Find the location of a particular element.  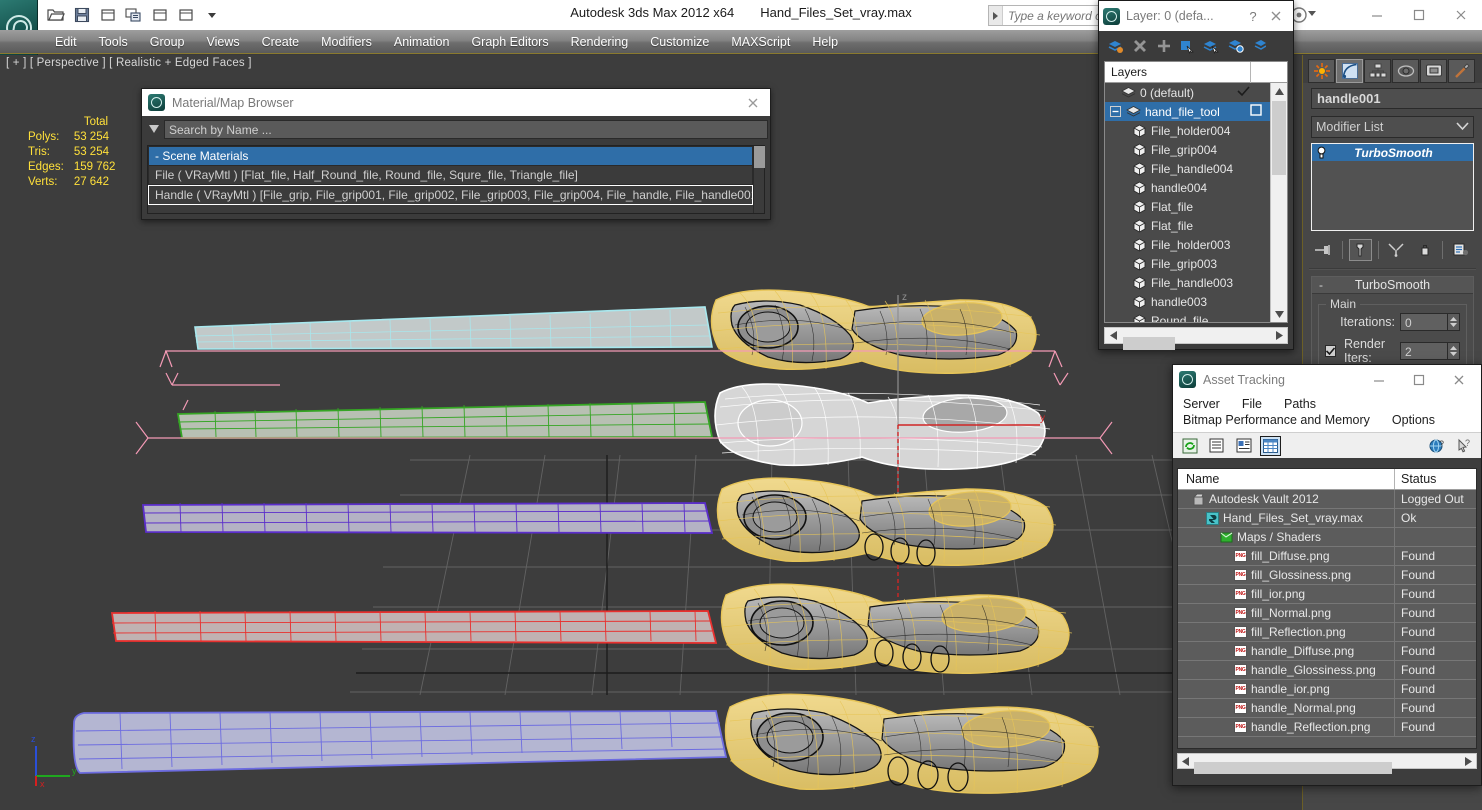

menu-options: Options is located at coordinates (1413, 420).